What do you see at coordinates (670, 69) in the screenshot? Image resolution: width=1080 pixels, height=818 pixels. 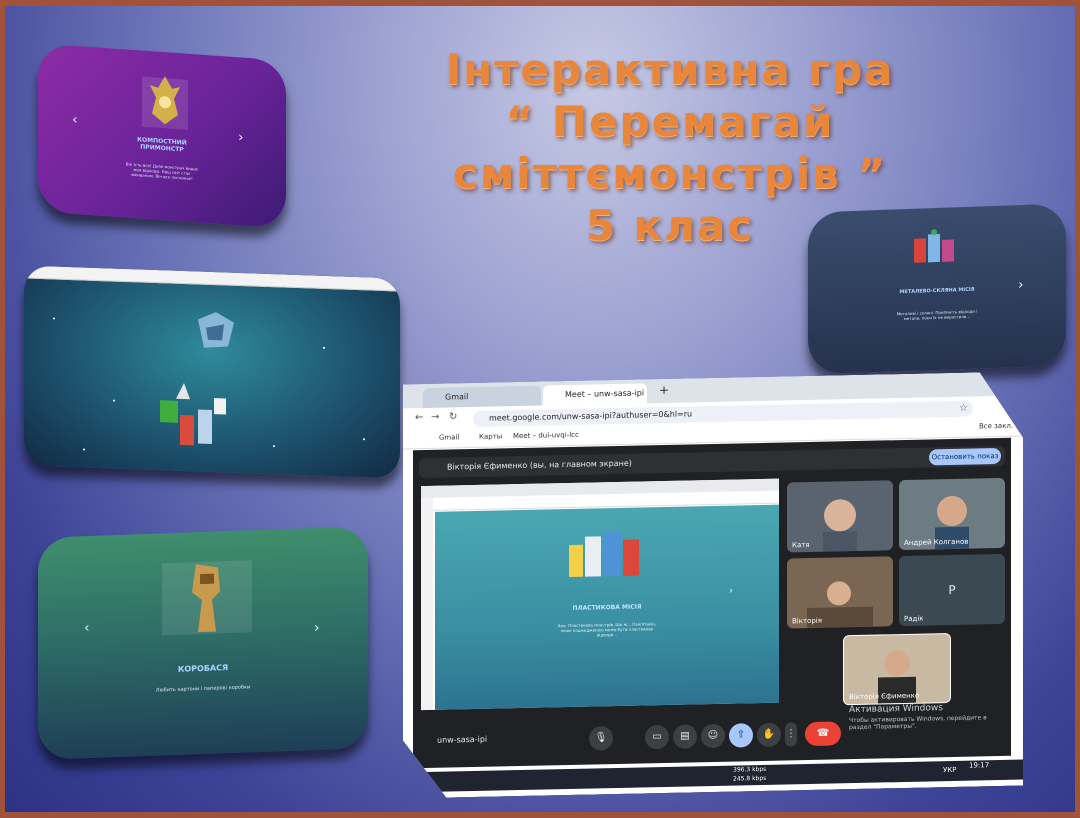 I see `title-line-1: Інтерактивна гра` at bounding box center [670, 69].